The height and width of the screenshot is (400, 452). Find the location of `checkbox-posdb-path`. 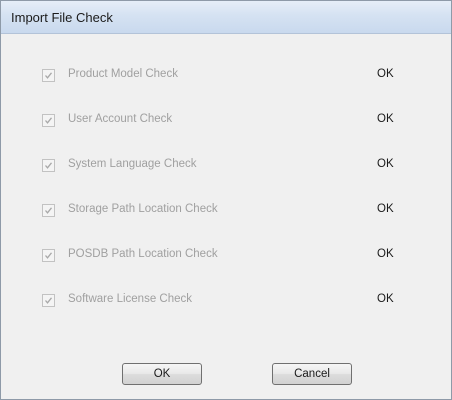

checkbox-posdb-path is located at coordinates (48, 255).